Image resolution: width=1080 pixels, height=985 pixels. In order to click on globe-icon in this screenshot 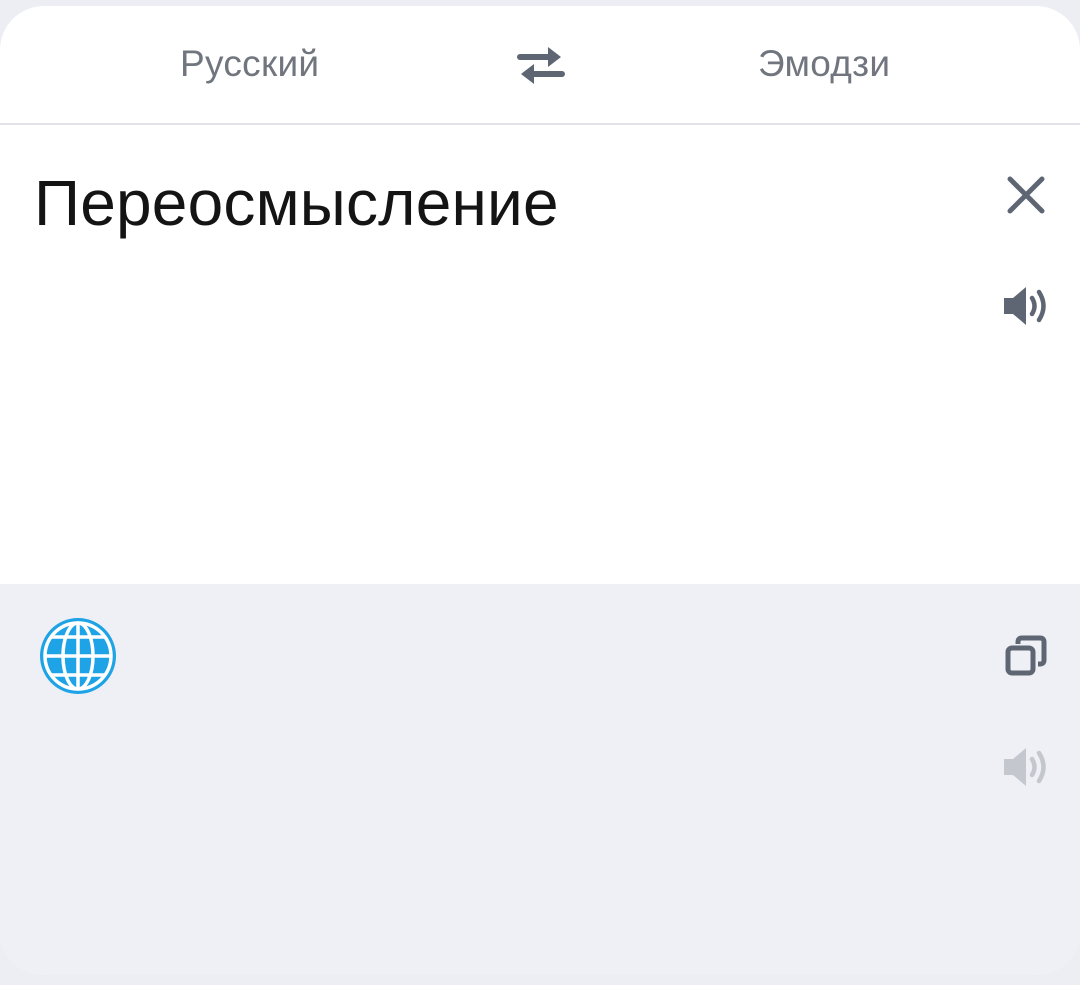, I will do `click(78, 656)`.